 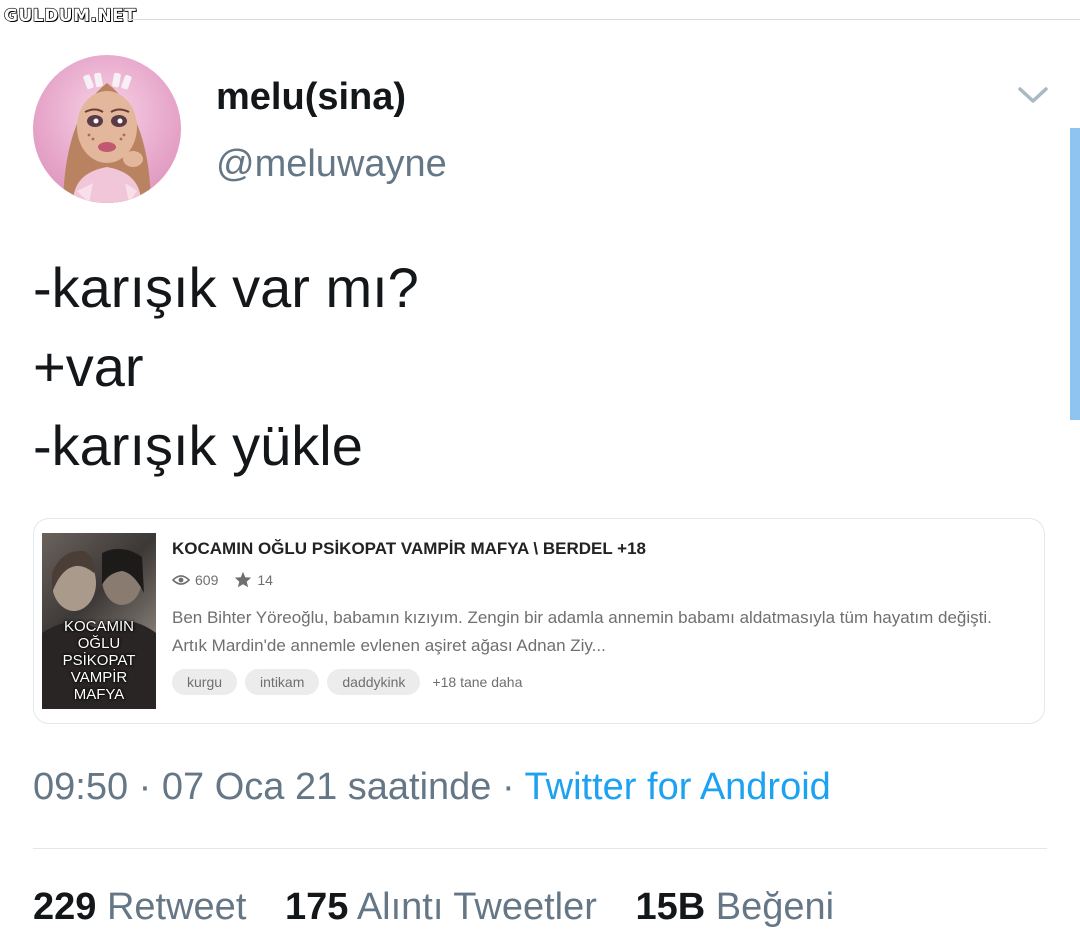 What do you see at coordinates (81, 787) in the screenshot?
I see `tweet-time: 09:50` at bounding box center [81, 787].